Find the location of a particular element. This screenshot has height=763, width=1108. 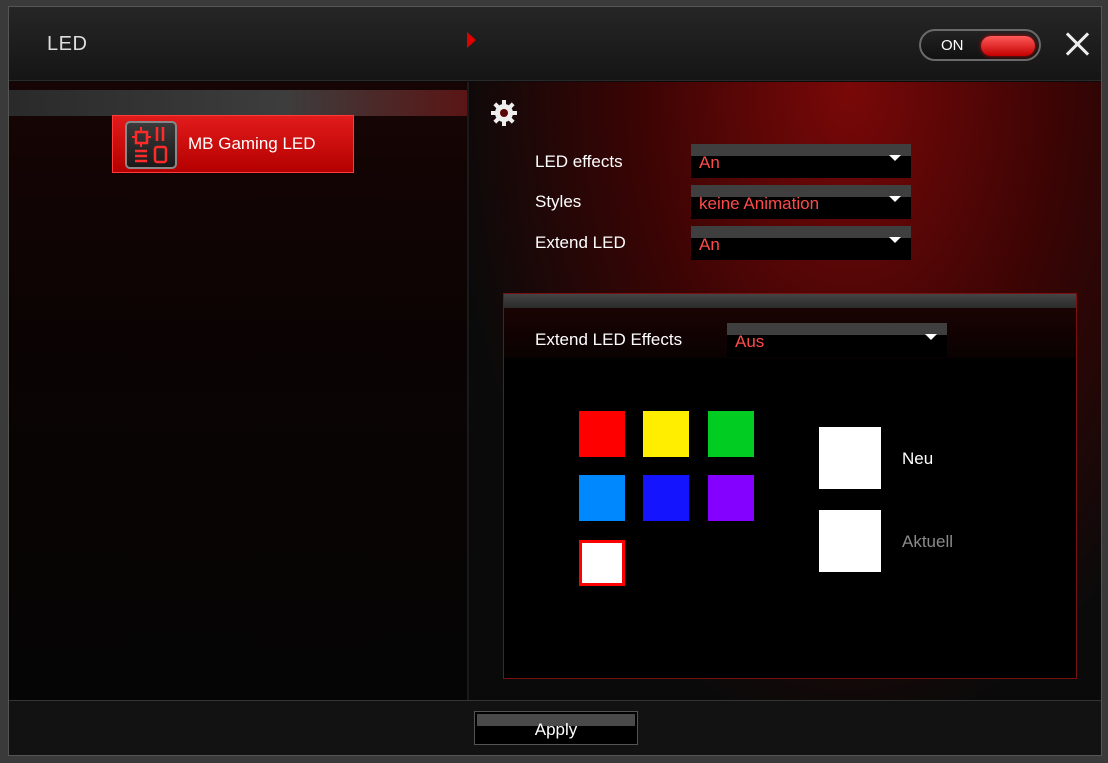

toggle-knob is located at coordinates (1008, 46).